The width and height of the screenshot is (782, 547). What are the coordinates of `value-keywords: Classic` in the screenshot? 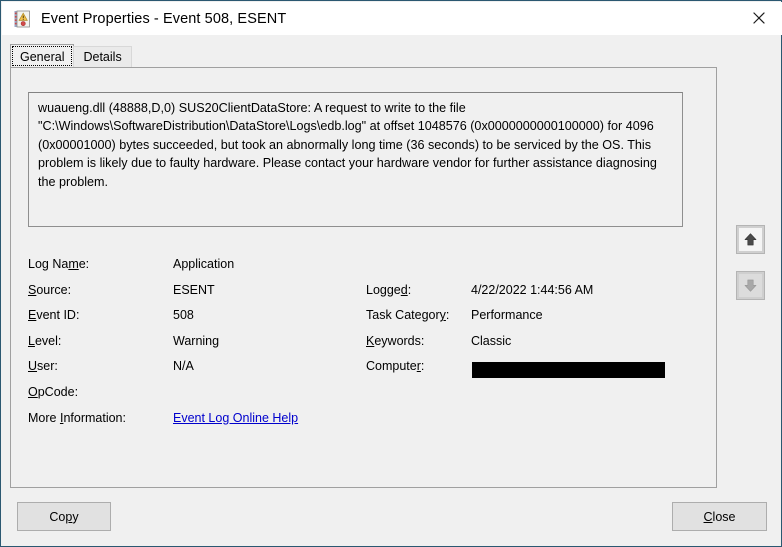 It's located at (491, 340).